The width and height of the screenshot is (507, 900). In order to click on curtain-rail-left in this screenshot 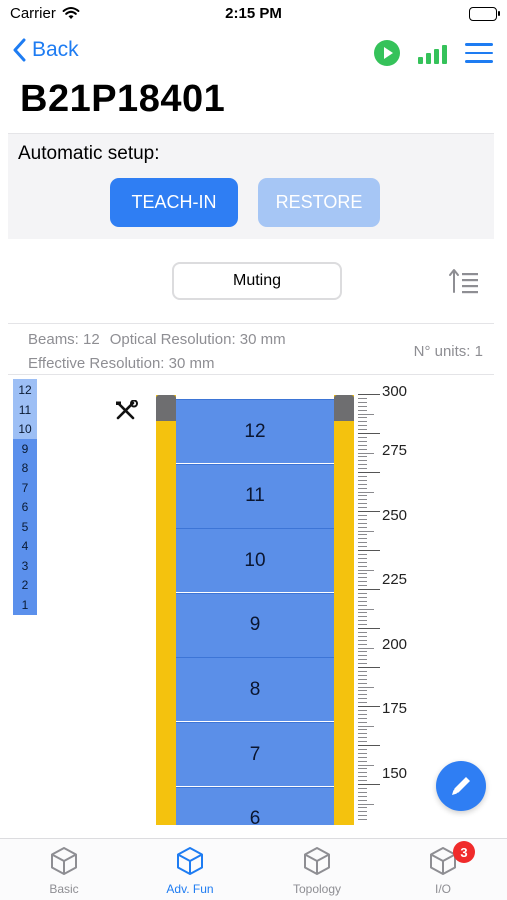, I will do `click(166, 610)`.